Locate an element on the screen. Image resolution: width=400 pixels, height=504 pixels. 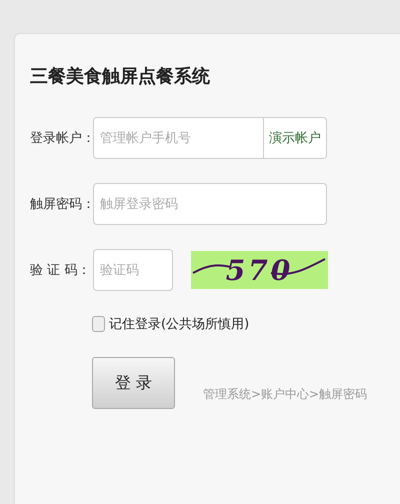
login-button: 登 录 is located at coordinates (133, 383).